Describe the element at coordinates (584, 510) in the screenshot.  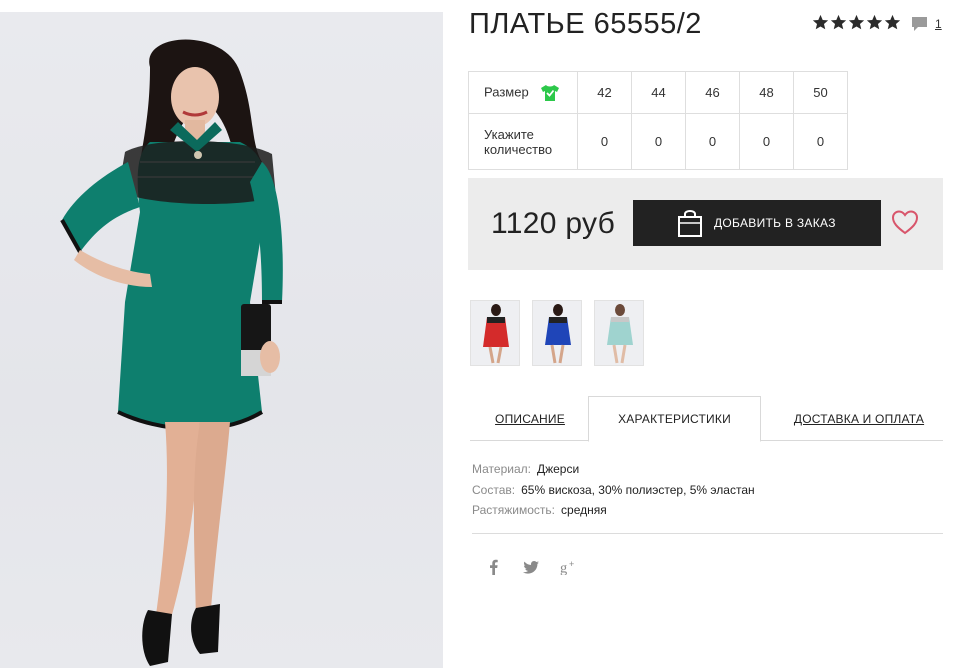
I see `characteristic-value: средняя` at that location.